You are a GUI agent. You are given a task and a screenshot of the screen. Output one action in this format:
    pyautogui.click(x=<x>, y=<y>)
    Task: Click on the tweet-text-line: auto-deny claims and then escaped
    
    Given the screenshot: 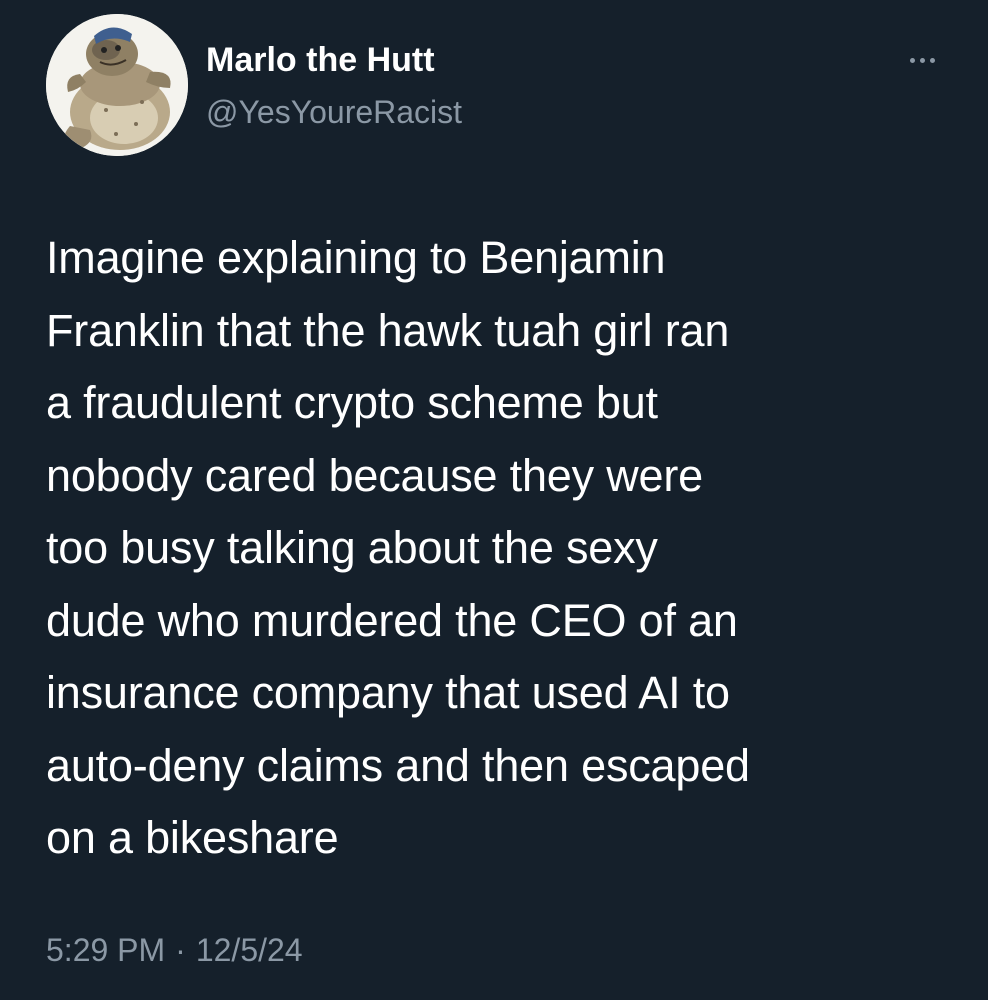 What is the action you would take?
    pyautogui.click(x=398, y=765)
    